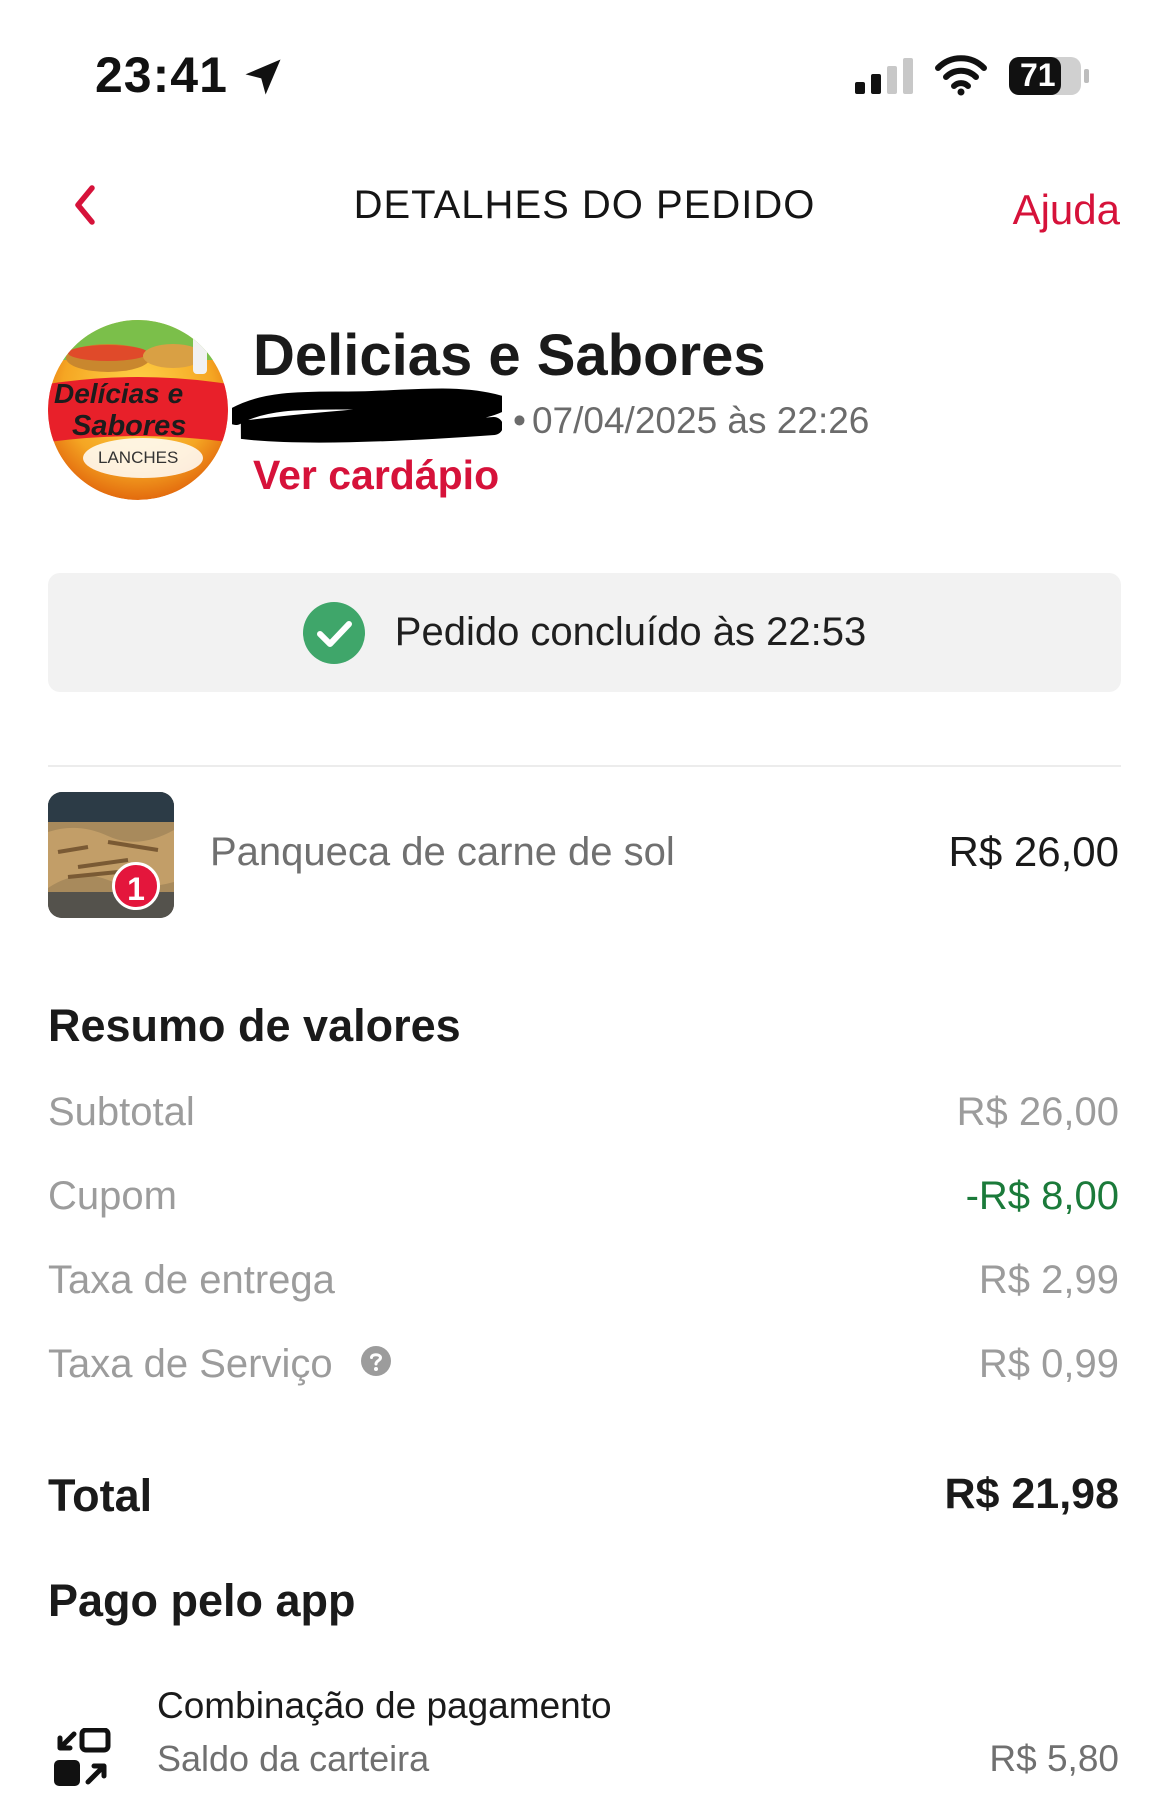  What do you see at coordinates (191, 1280) in the screenshot?
I see `delivery-fee-label: Taxa de entrega` at bounding box center [191, 1280].